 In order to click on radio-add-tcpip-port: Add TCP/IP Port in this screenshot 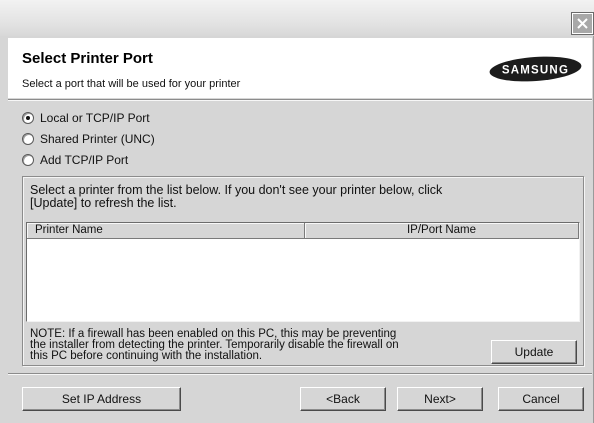, I will do `click(75, 160)`.